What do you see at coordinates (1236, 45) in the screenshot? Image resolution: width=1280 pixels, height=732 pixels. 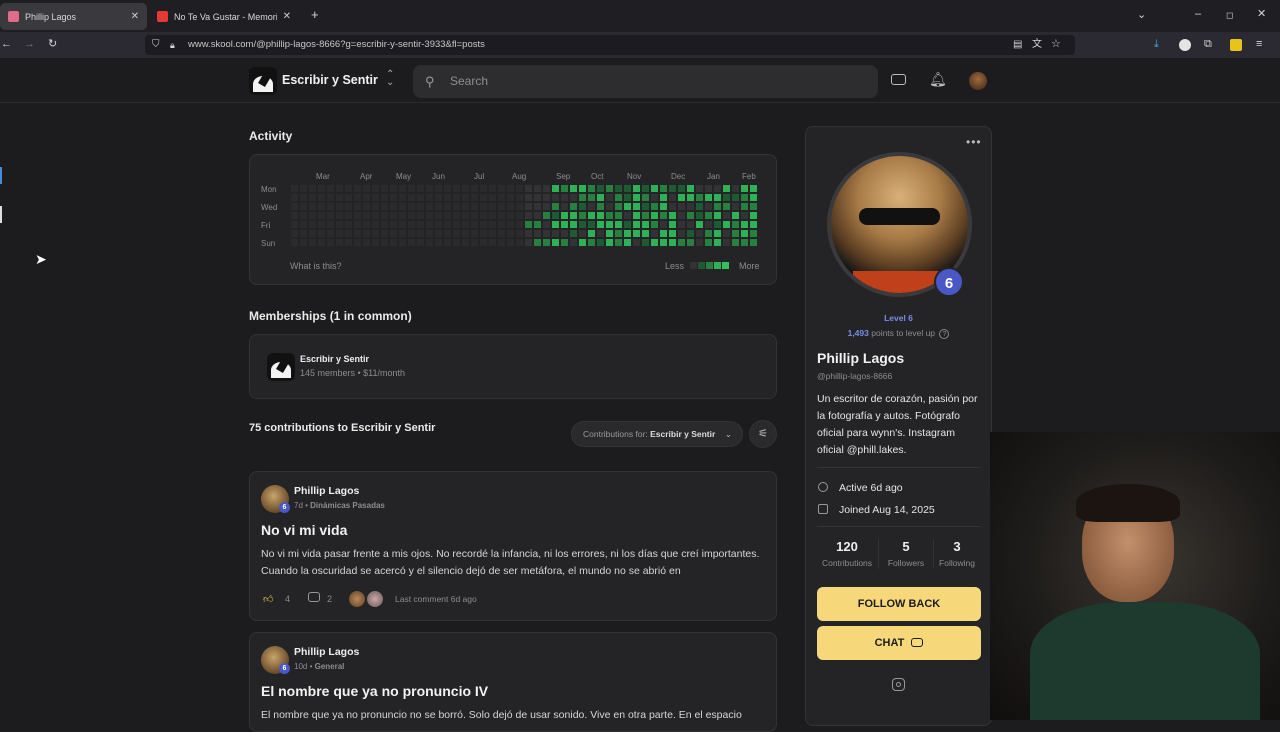 I see `extension-badge-icon` at bounding box center [1236, 45].